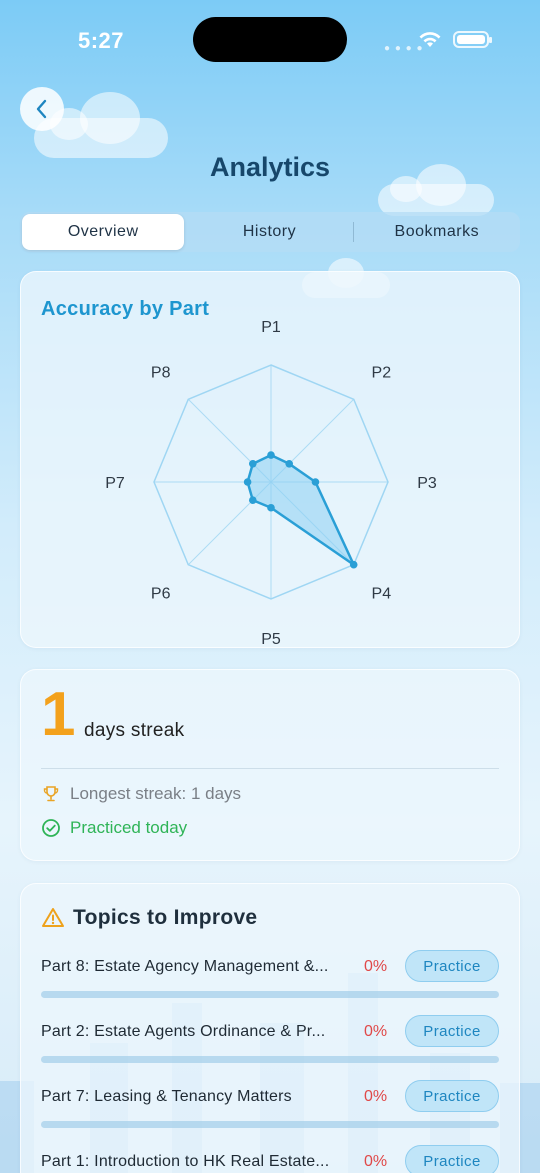 This screenshot has height=1173, width=540. I want to click on battery-icon, so click(472, 39).